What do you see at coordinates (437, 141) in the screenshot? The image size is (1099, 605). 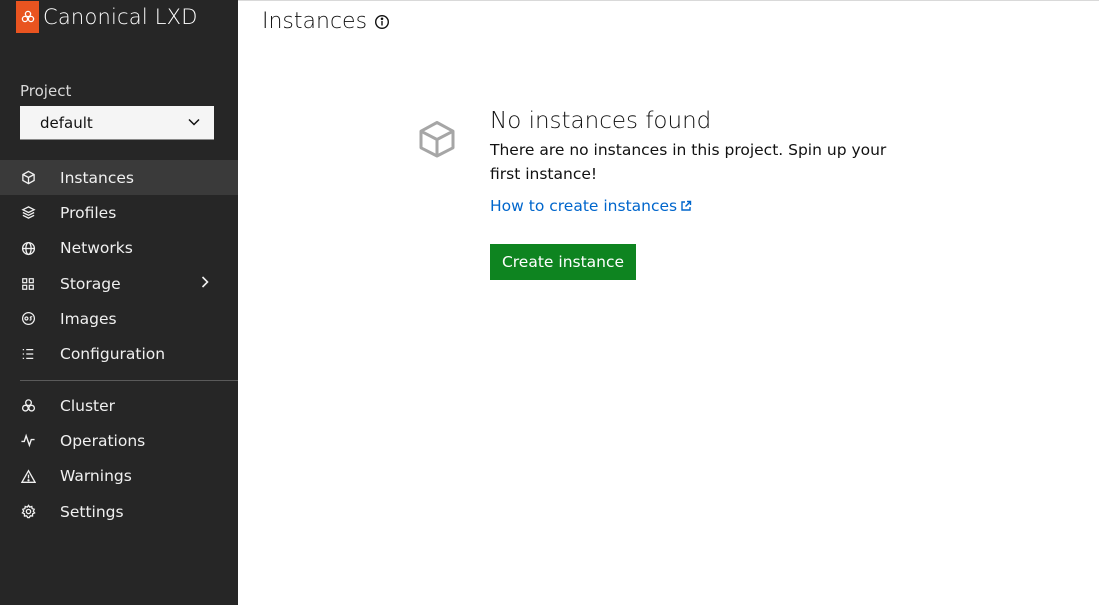 I see `empty-state-cube-icon` at bounding box center [437, 141].